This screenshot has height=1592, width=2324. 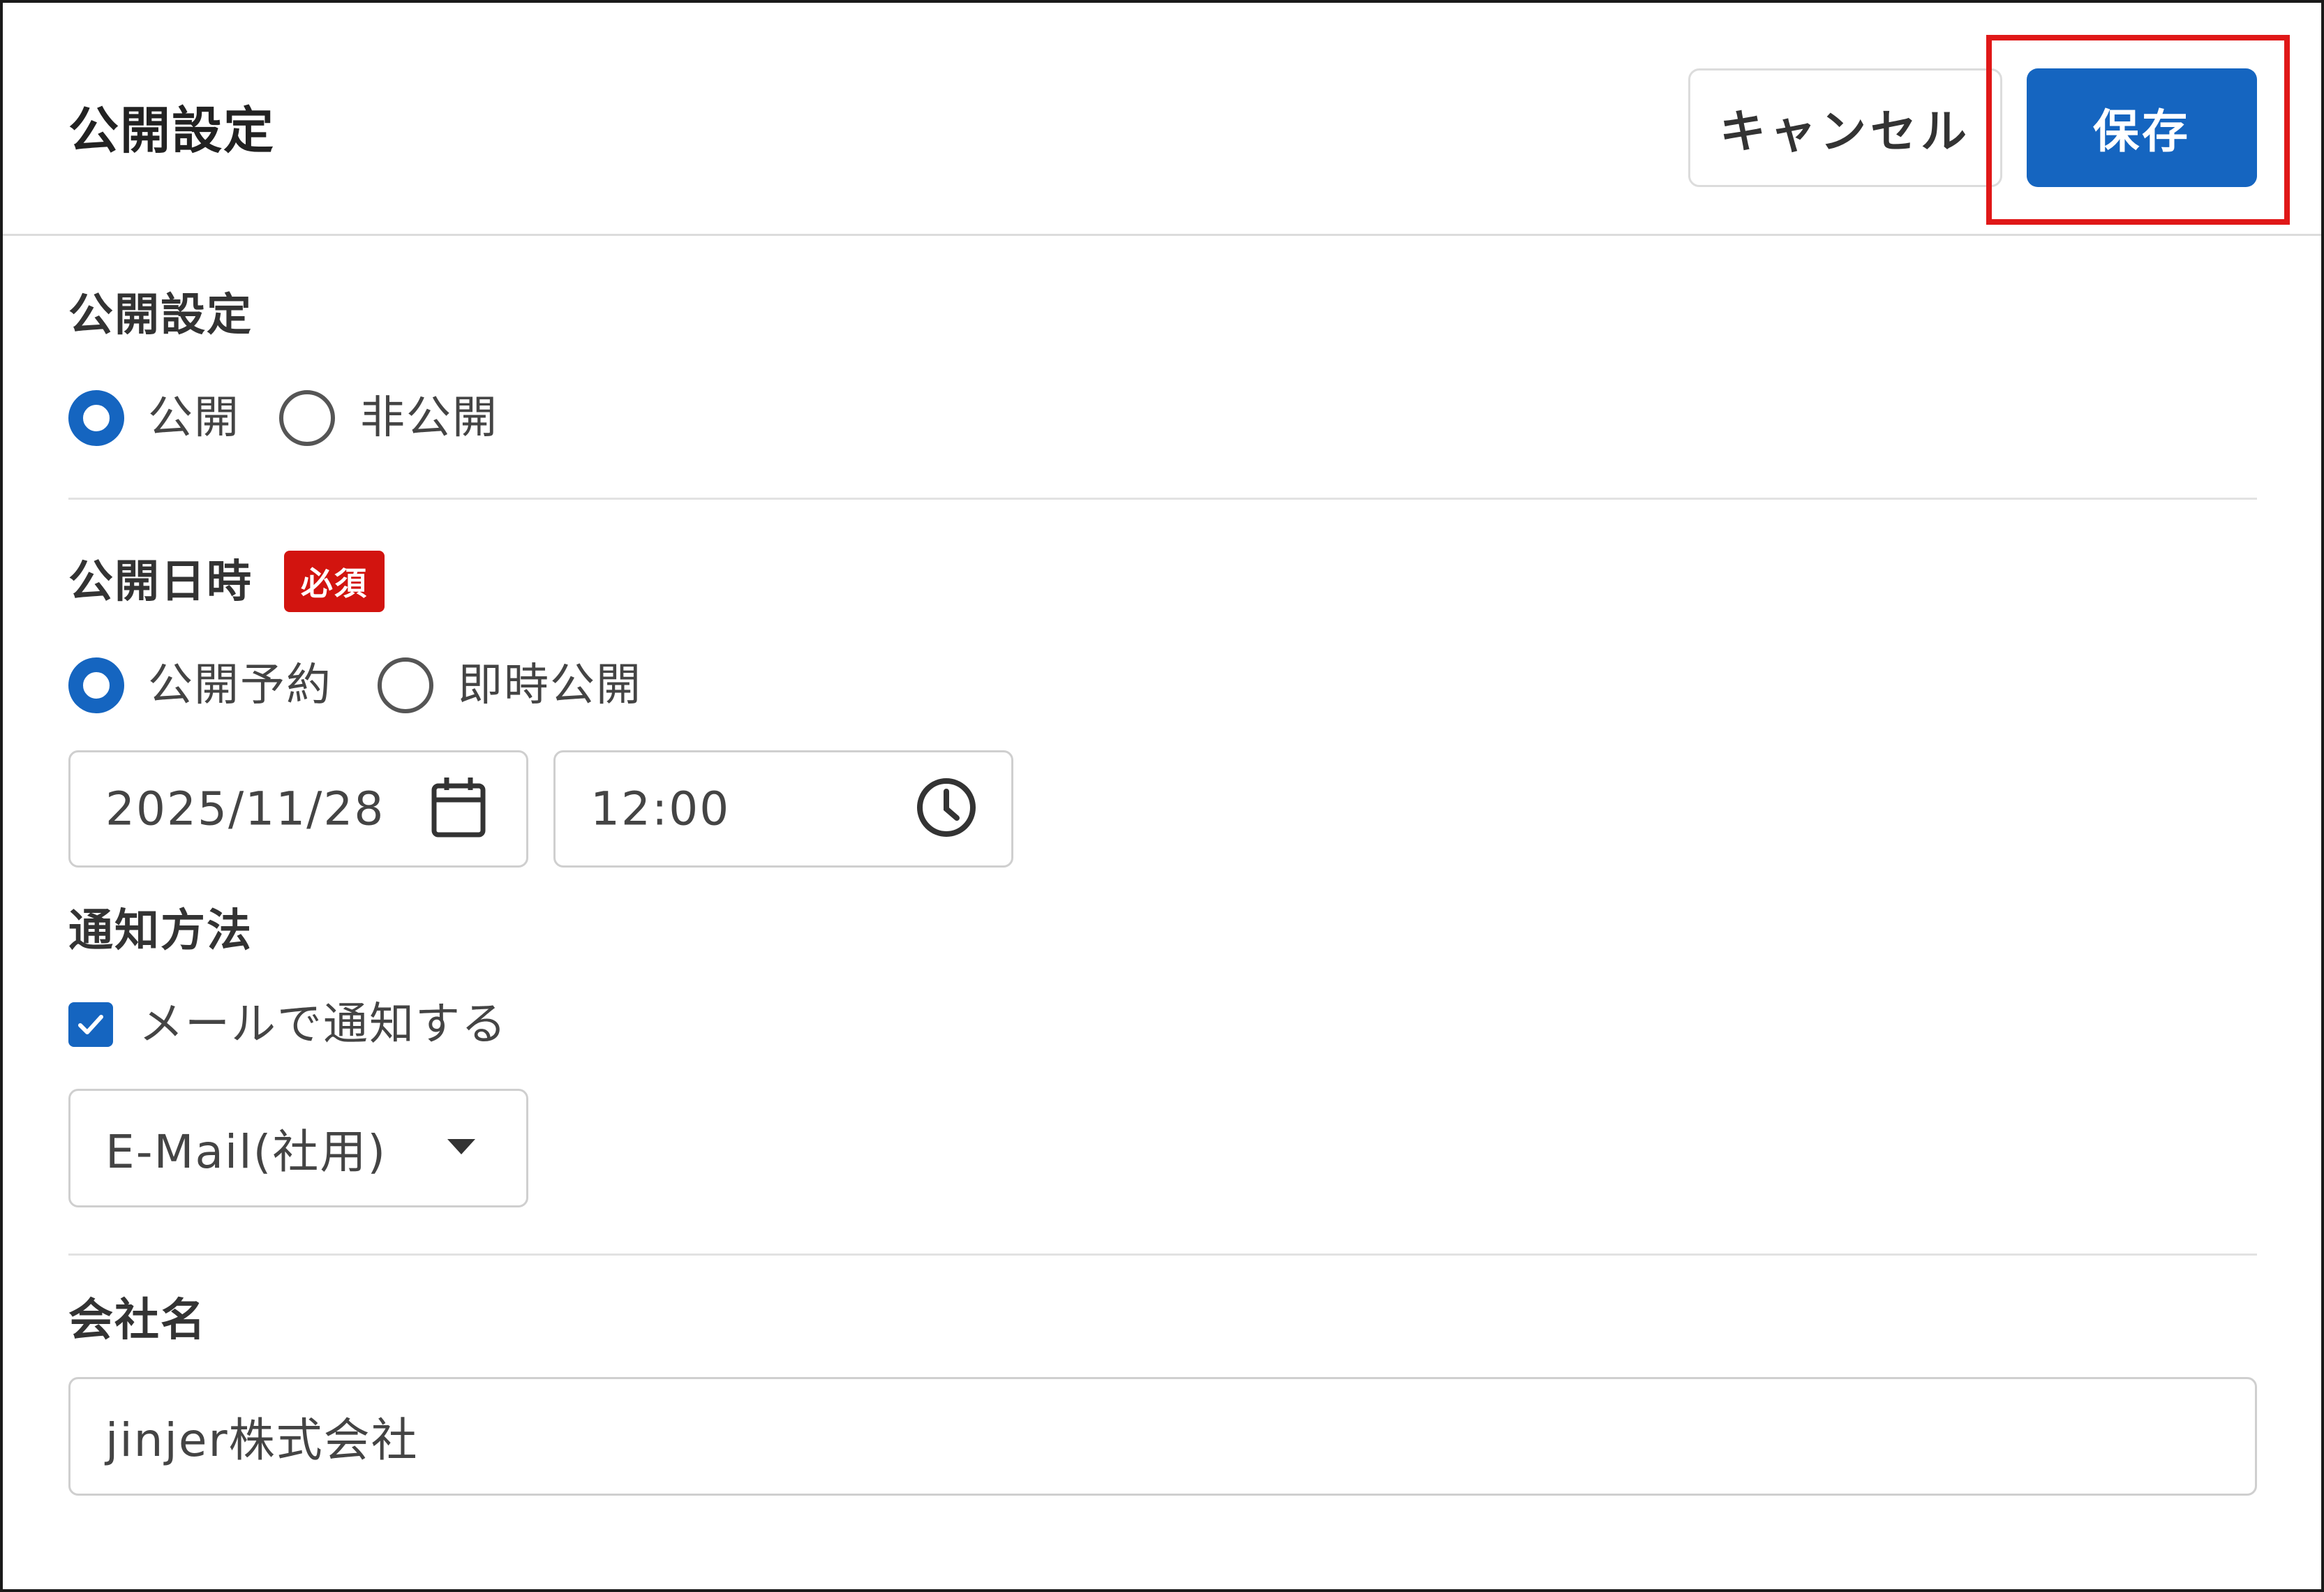 I want to click on radio-public, so click(x=96, y=418).